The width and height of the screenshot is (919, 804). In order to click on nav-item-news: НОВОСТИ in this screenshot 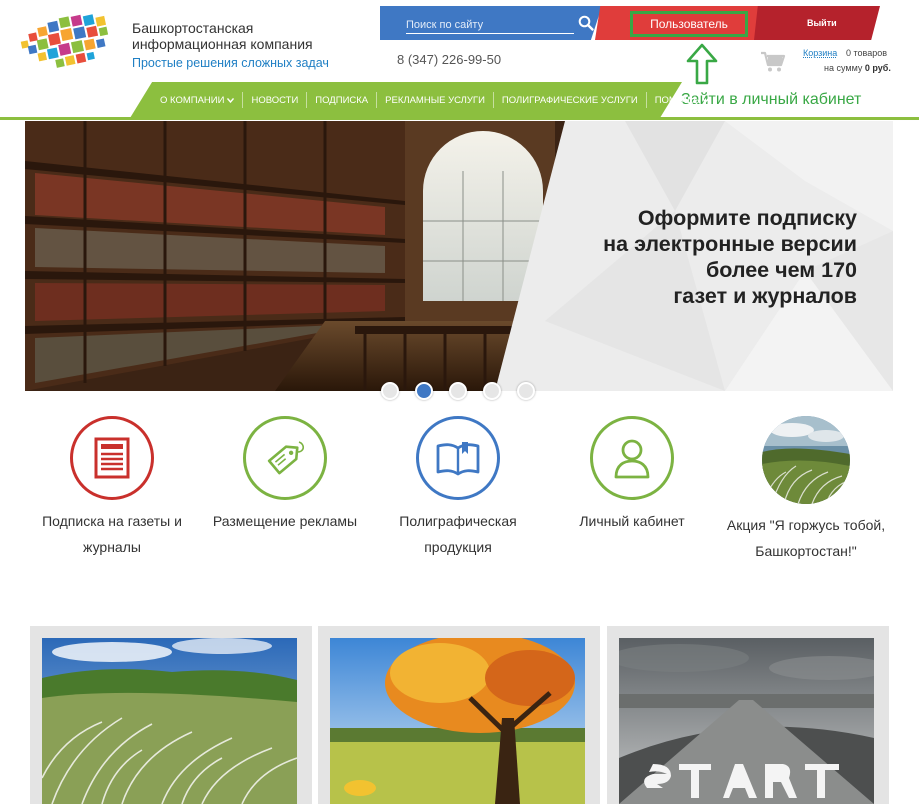, I will do `click(274, 100)`.